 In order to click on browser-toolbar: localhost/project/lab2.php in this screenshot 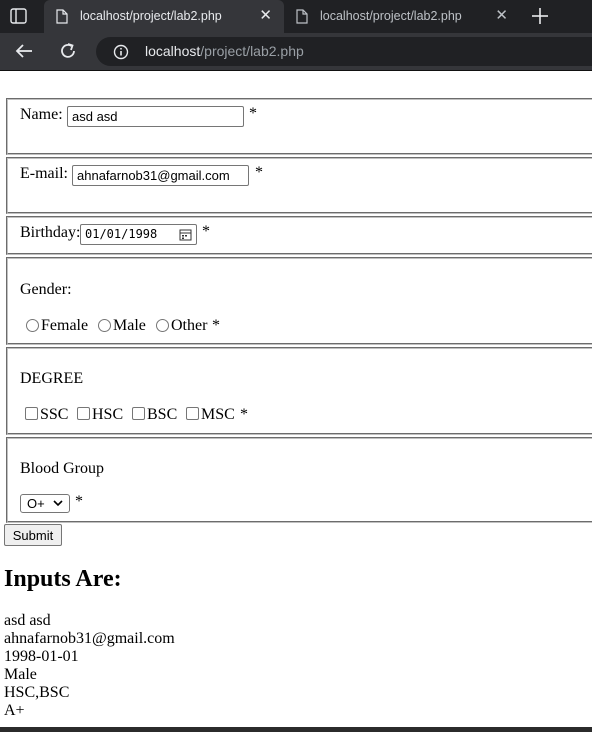, I will do `click(296, 51)`.